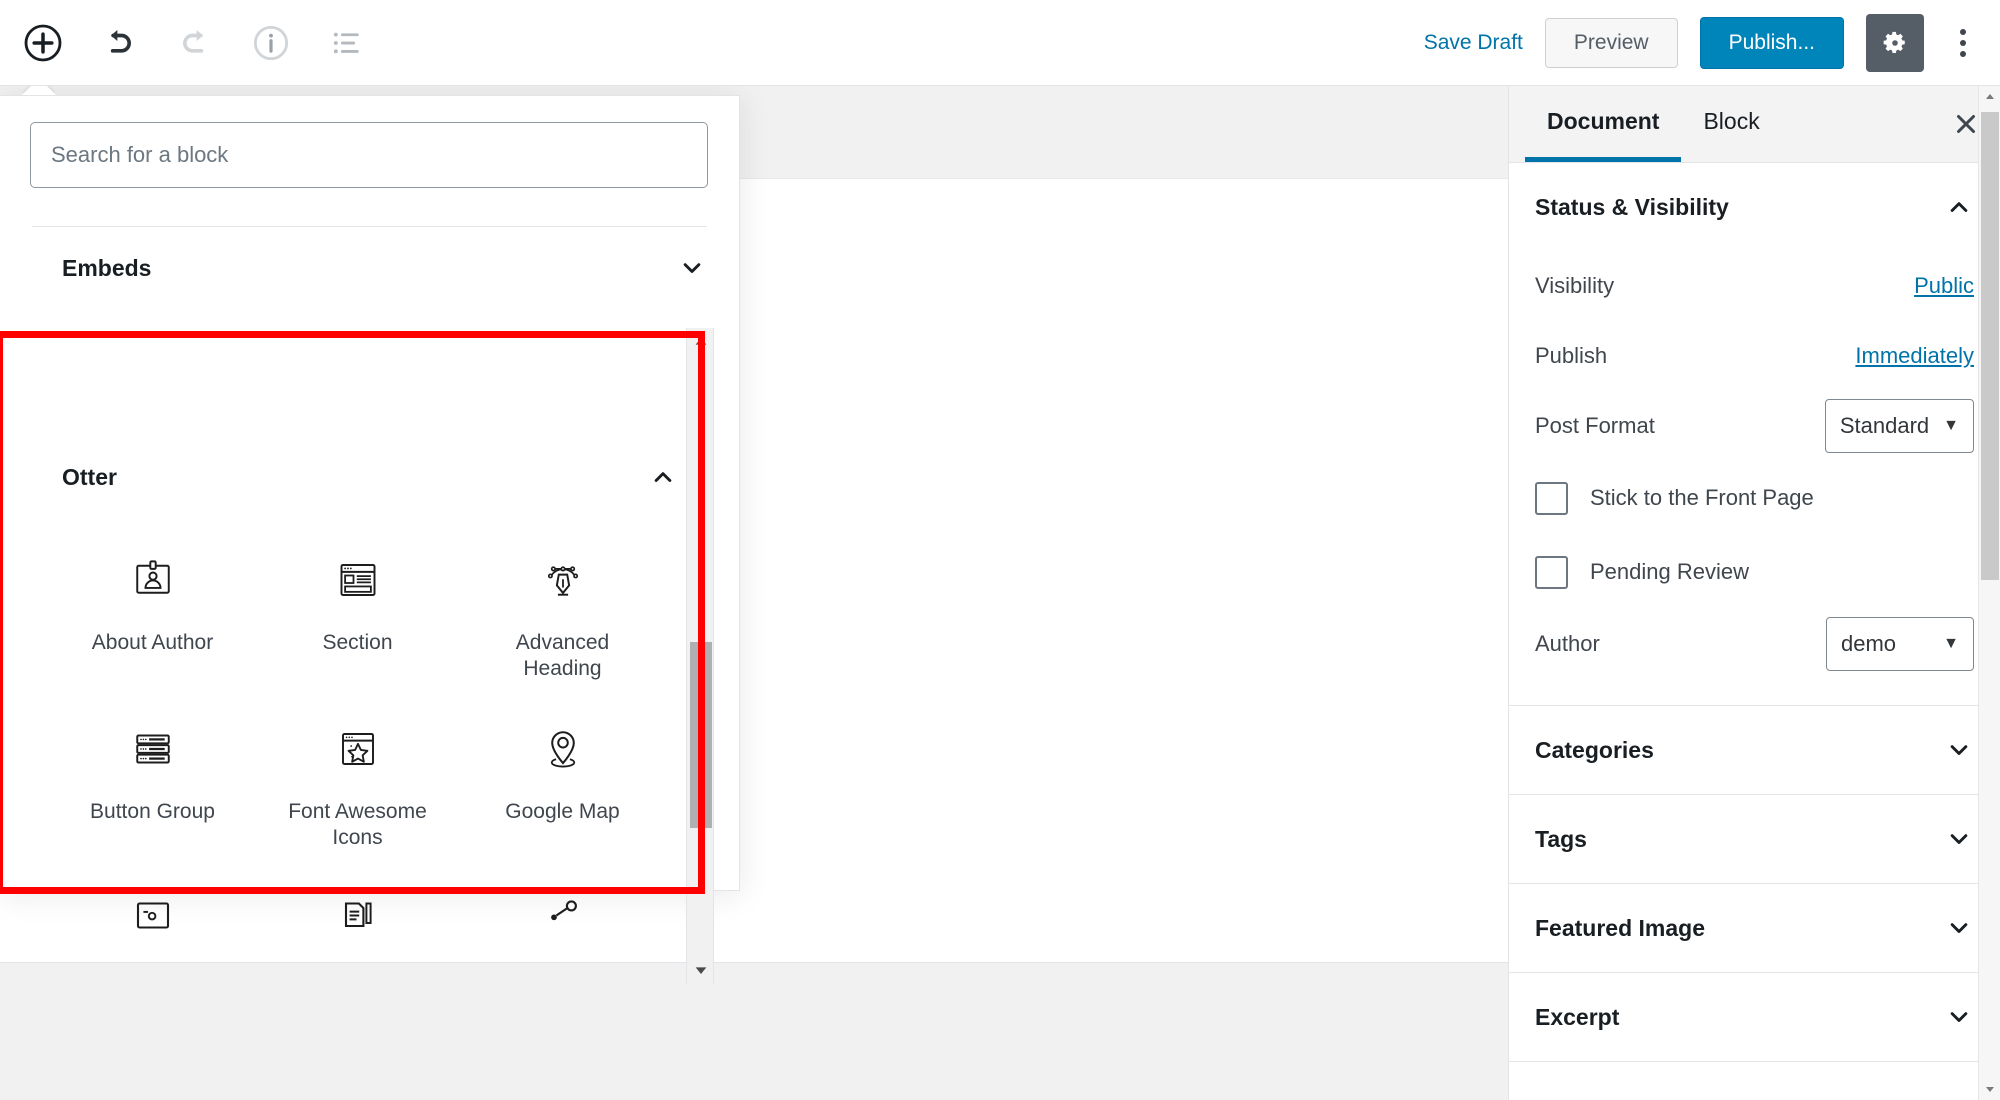  What do you see at coordinates (89, 476) in the screenshot?
I see `category-title-otter: Otter` at bounding box center [89, 476].